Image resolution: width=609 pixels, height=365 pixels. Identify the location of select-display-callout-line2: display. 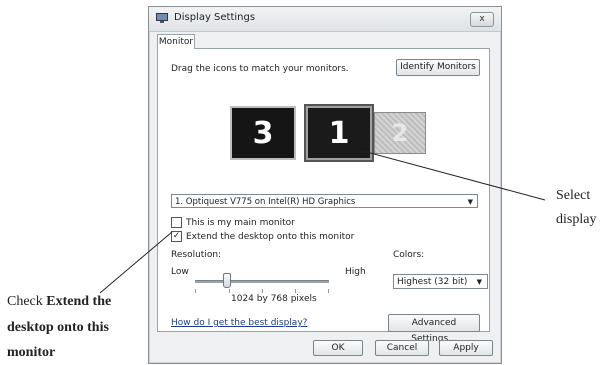
(576, 219).